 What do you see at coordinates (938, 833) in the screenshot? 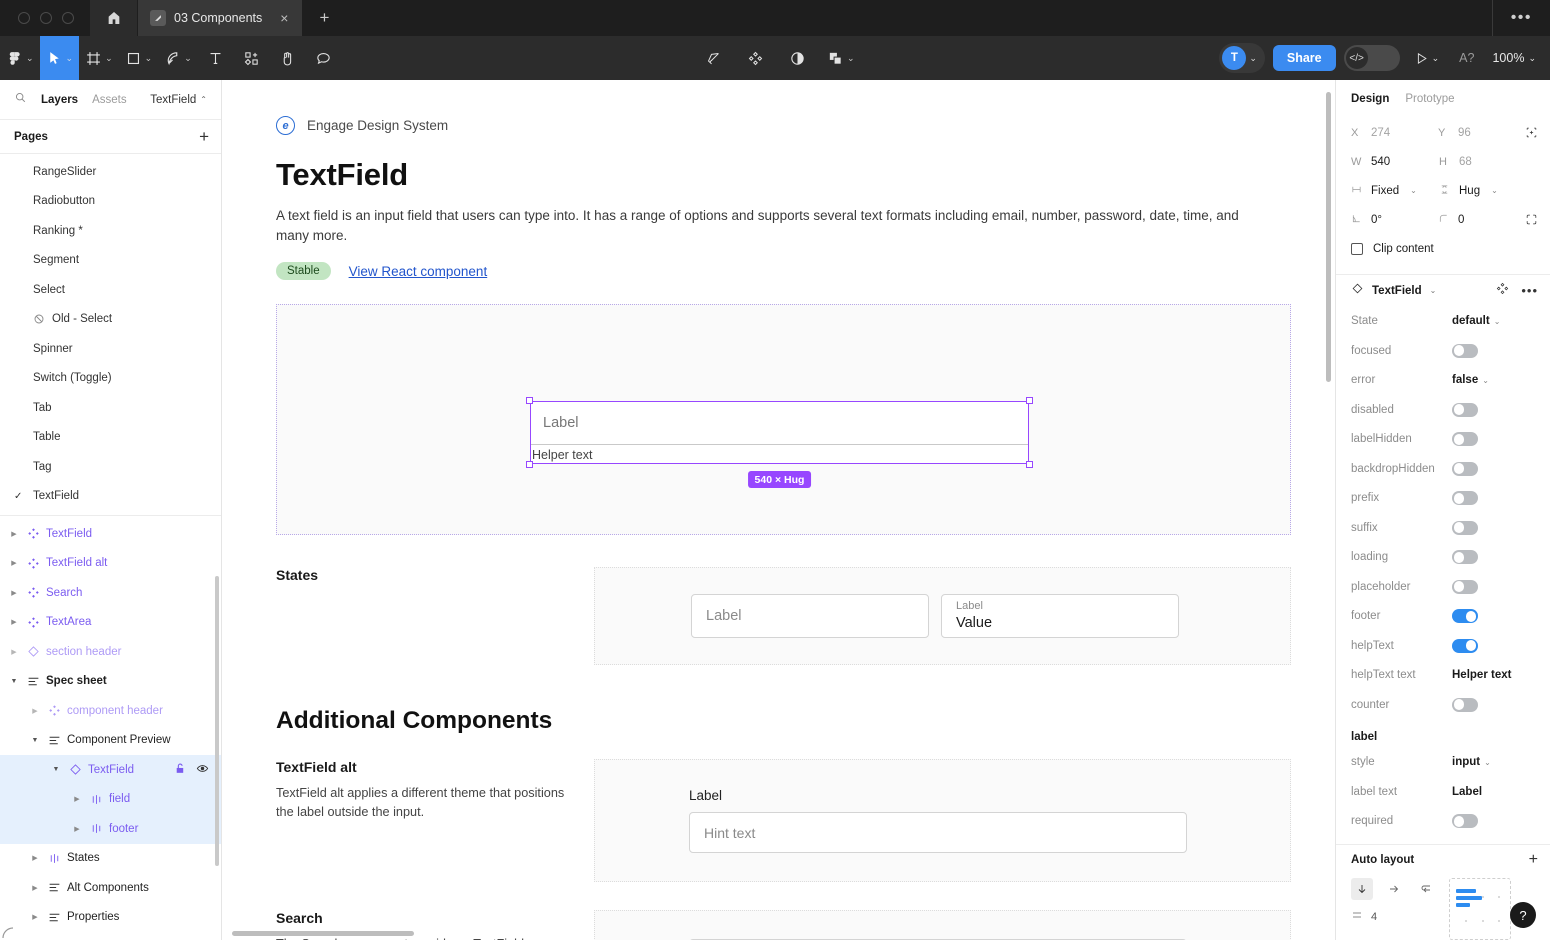
I see `textfield-alt-input: Hint text` at bounding box center [938, 833].